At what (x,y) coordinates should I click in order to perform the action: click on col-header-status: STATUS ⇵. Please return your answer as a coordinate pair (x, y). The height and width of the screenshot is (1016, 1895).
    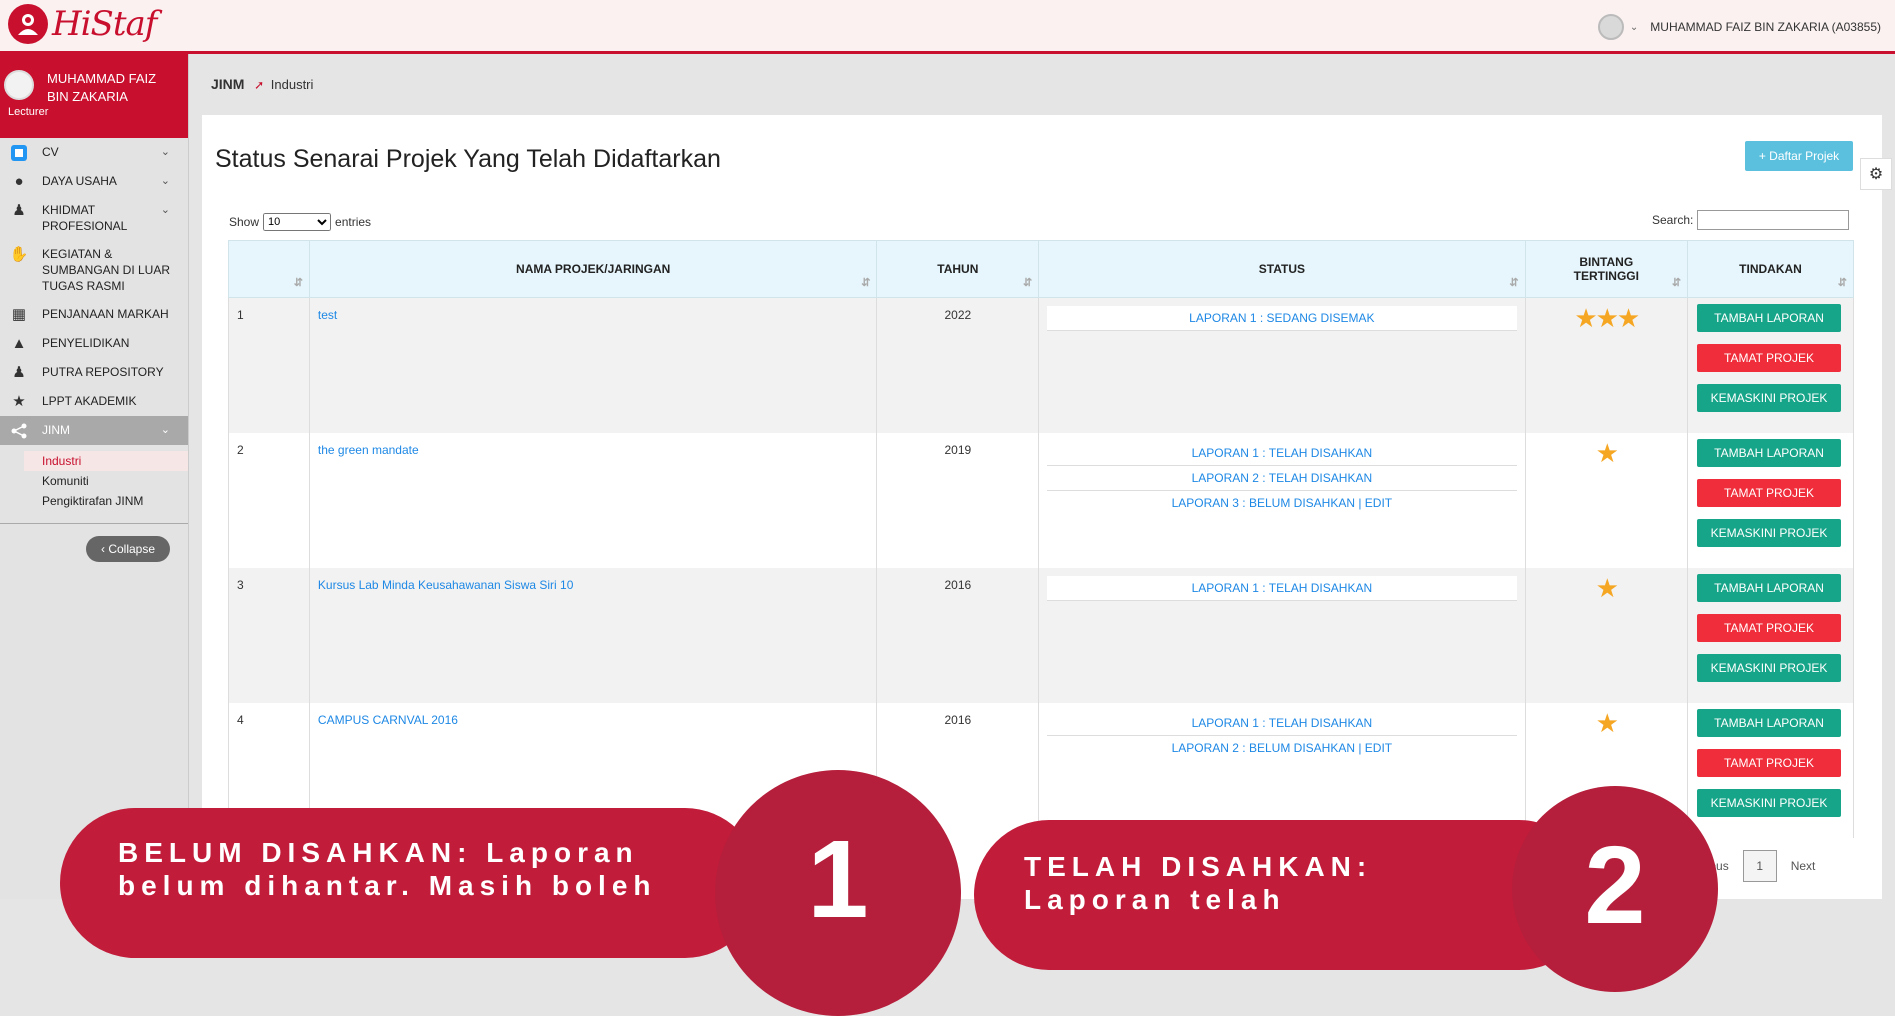
    Looking at the image, I should click on (1282, 269).